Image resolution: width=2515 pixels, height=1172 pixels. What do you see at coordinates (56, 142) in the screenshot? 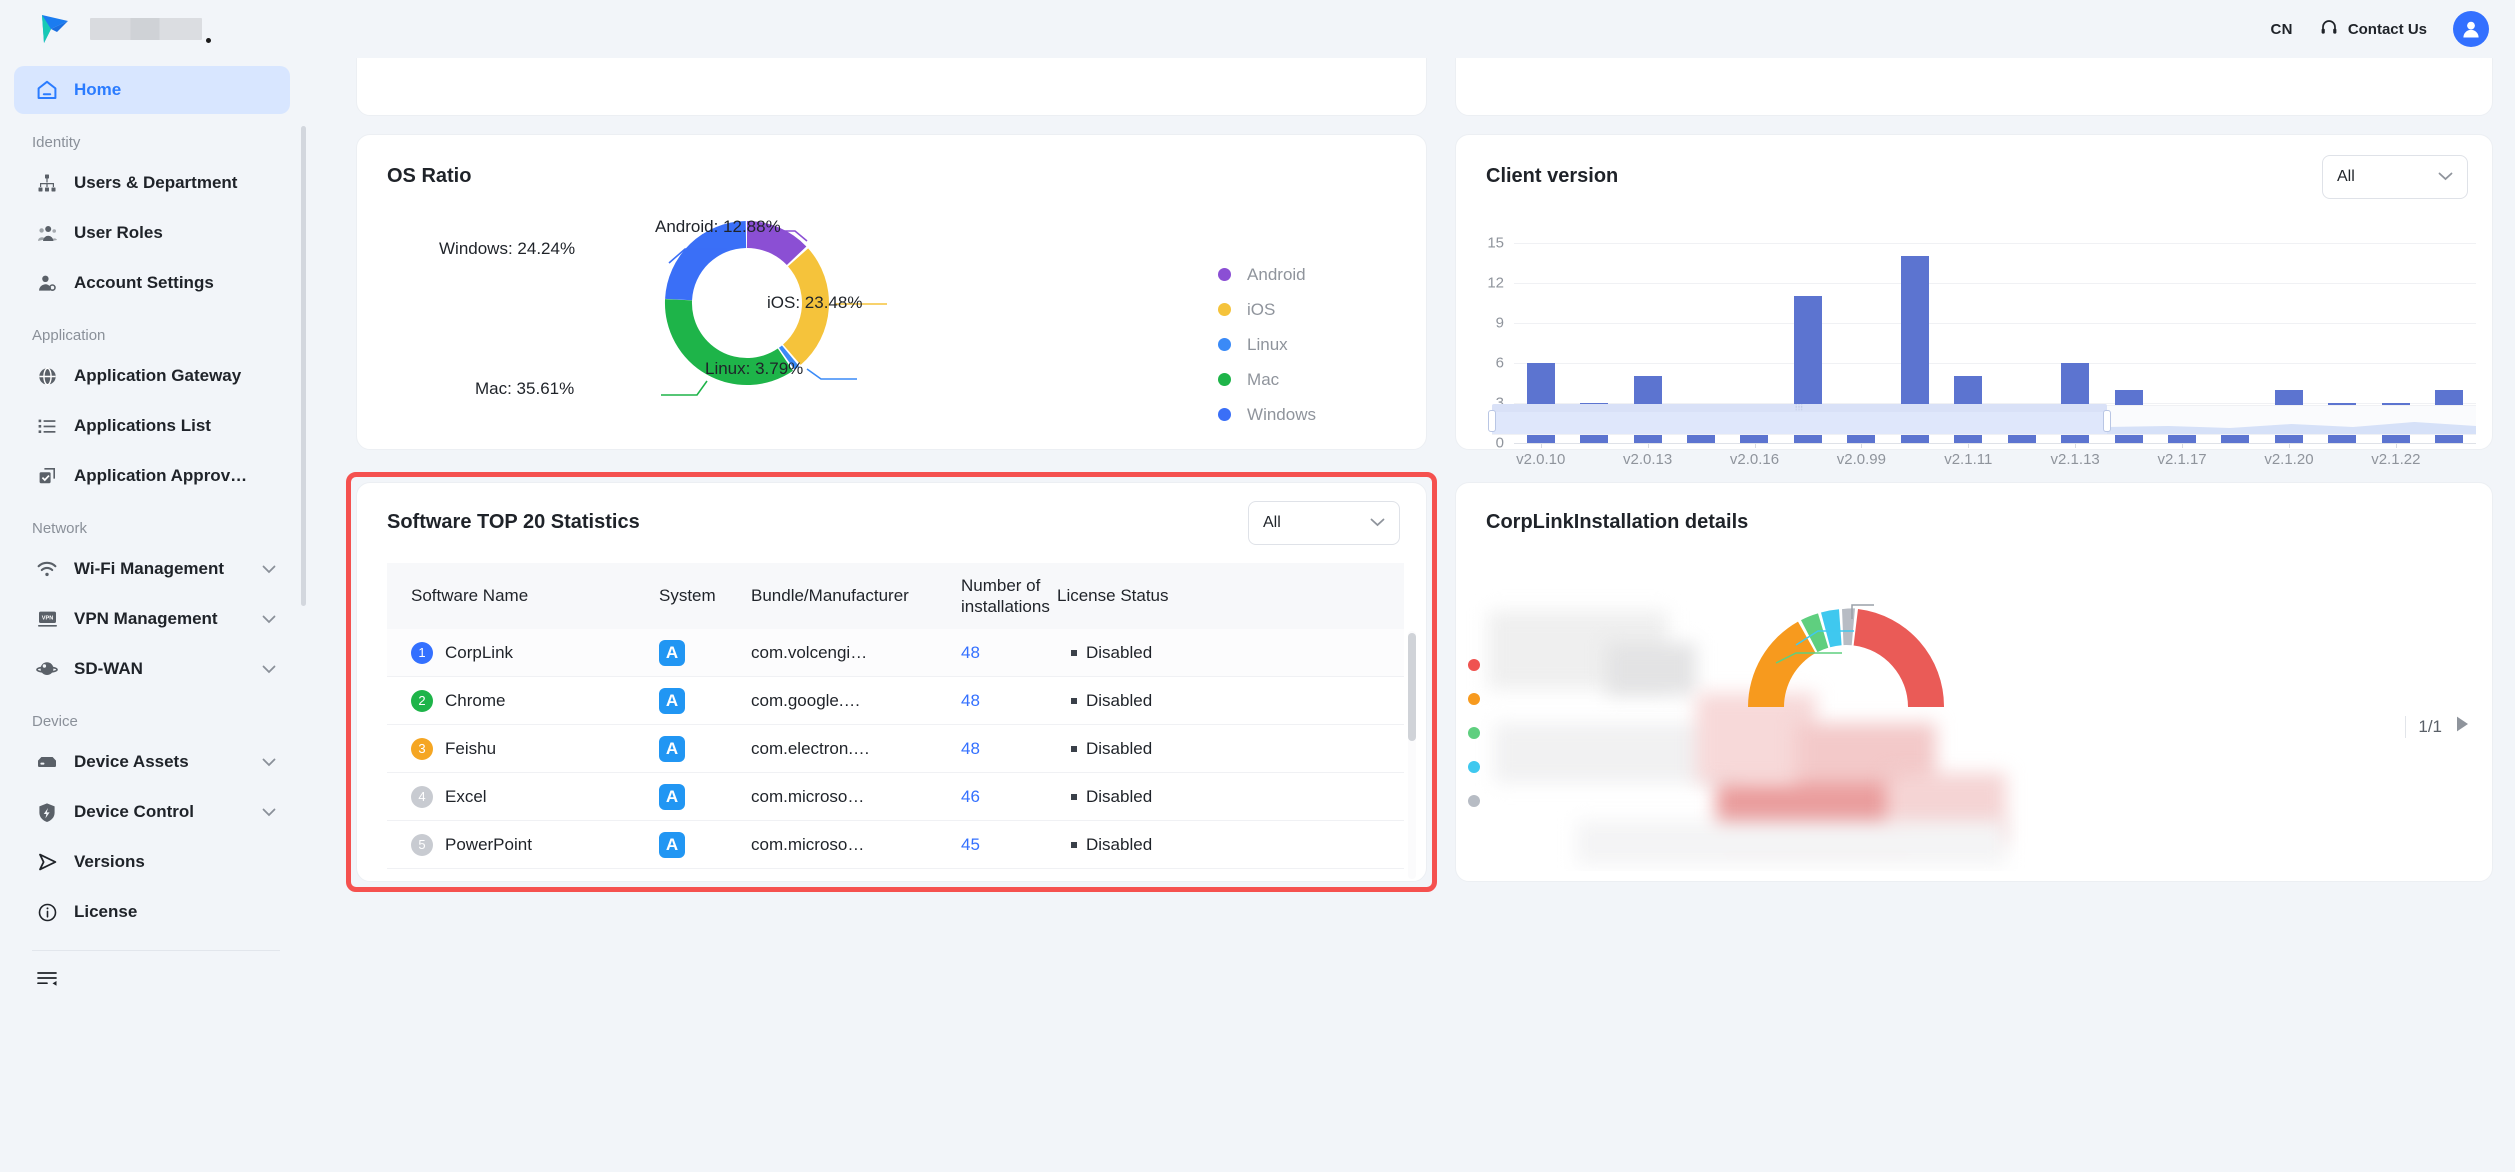
I see `sidebar-group-identity: Identity` at bounding box center [56, 142].